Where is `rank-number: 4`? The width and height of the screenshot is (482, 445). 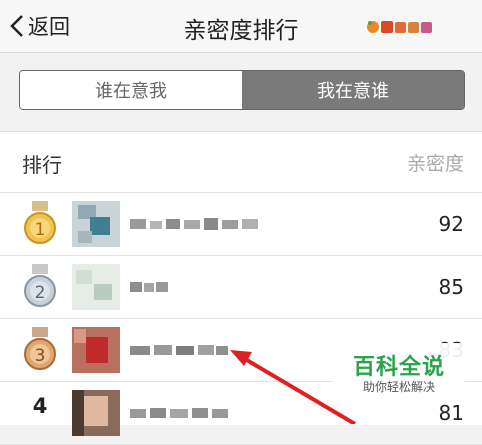
rank-number: 4 is located at coordinates (40, 406).